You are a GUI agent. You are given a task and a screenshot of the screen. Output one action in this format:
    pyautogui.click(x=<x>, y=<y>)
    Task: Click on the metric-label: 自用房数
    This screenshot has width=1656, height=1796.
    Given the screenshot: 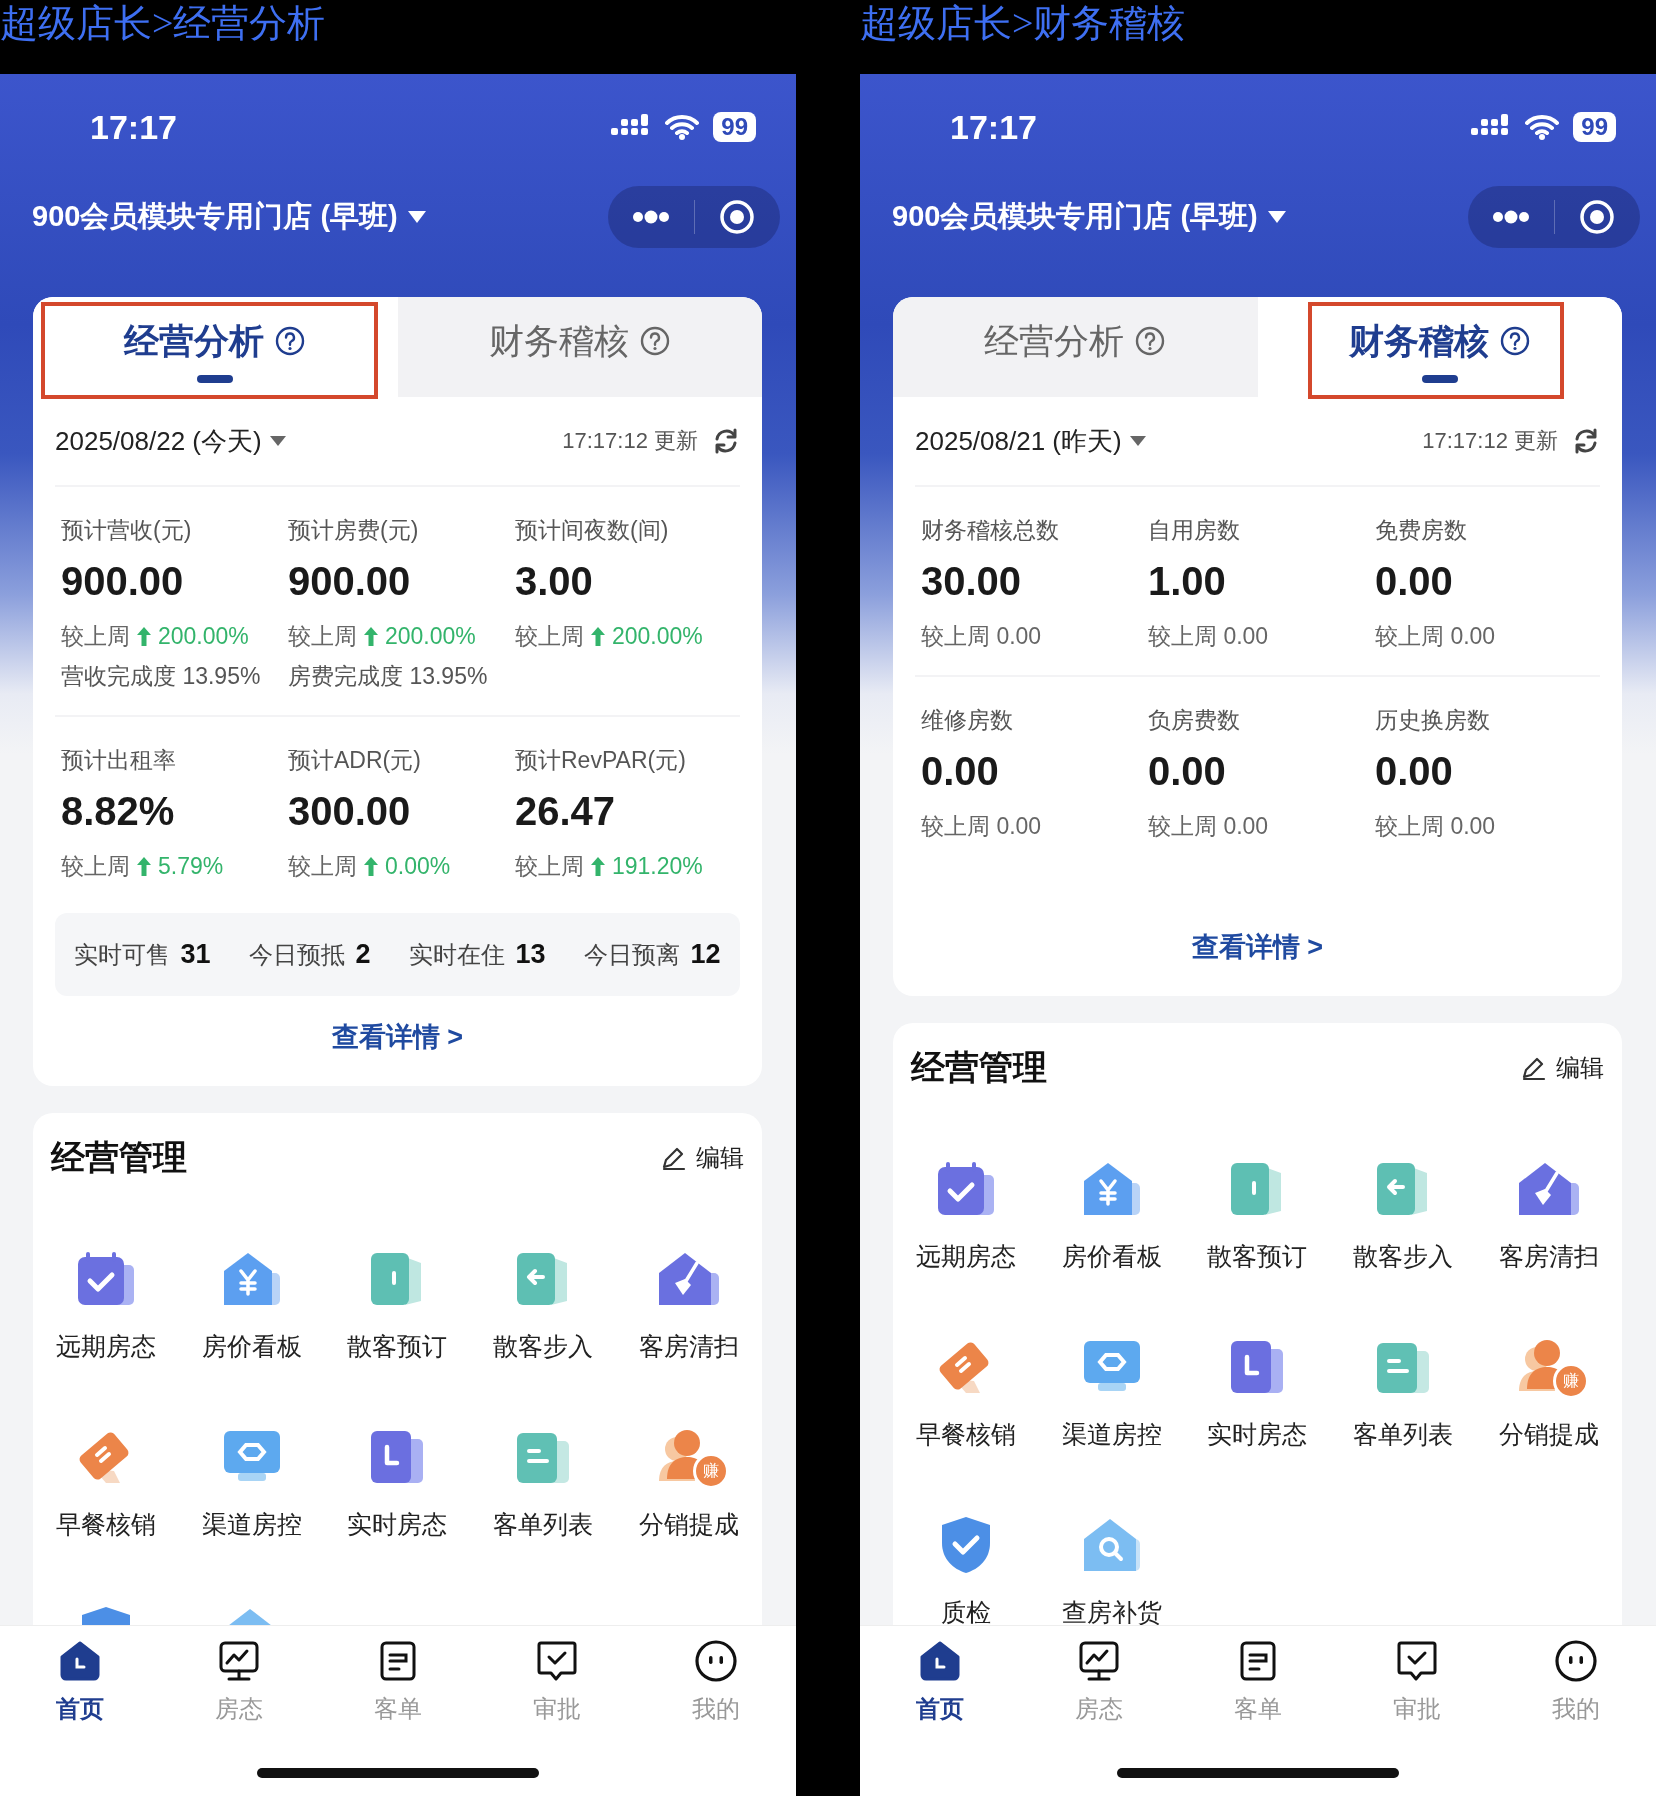 What is the action you would take?
    pyautogui.click(x=1194, y=530)
    